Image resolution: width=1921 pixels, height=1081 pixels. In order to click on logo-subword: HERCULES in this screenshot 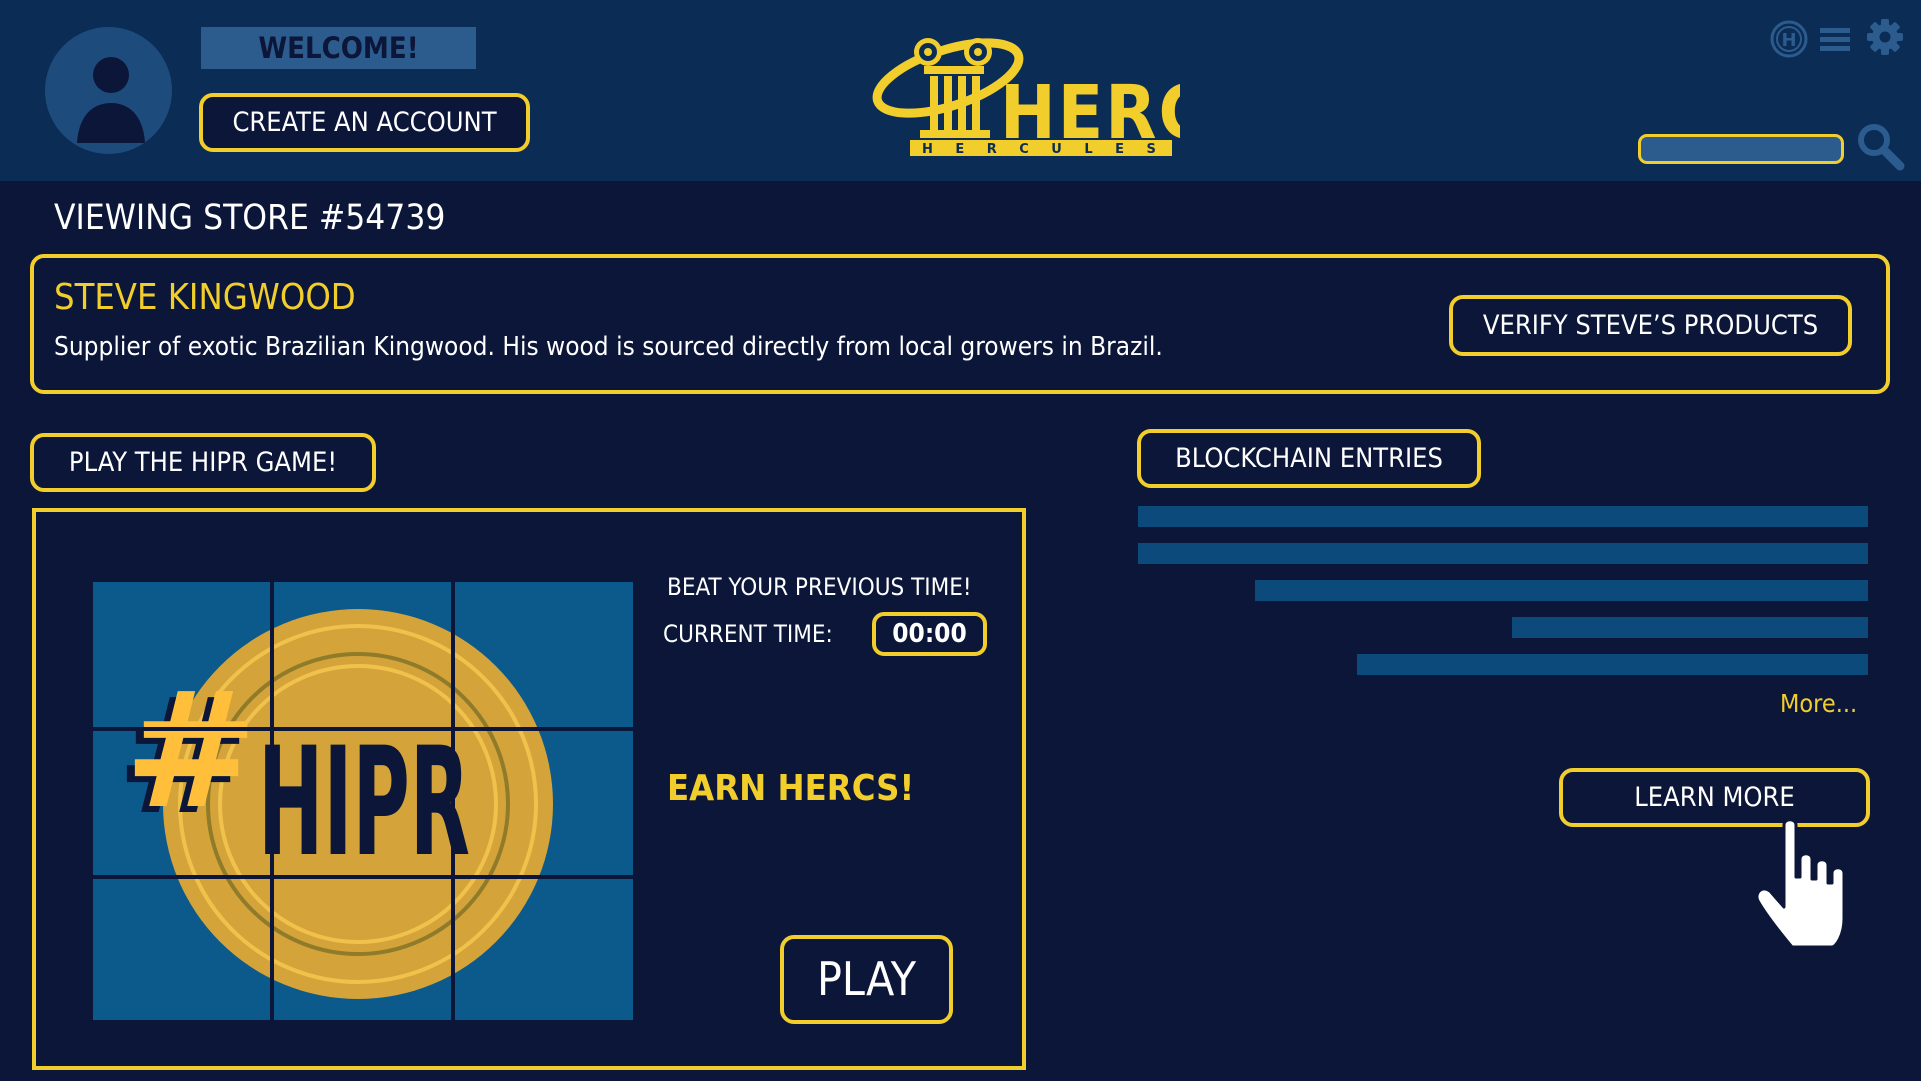, I will do `click(1050, 149)`.